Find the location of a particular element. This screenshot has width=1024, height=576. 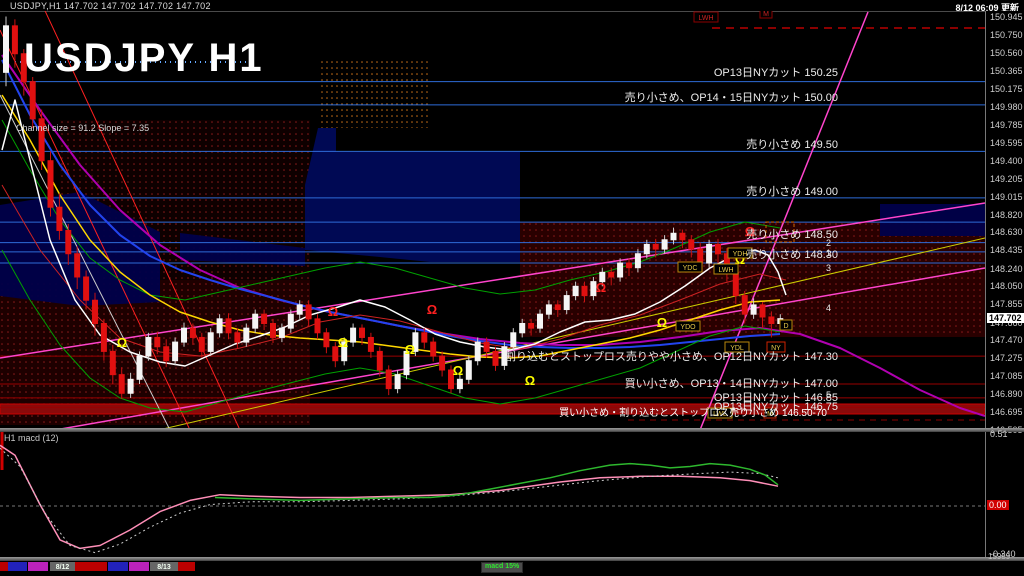

session-segment: 8/13 is located at coordinates (166, 566).